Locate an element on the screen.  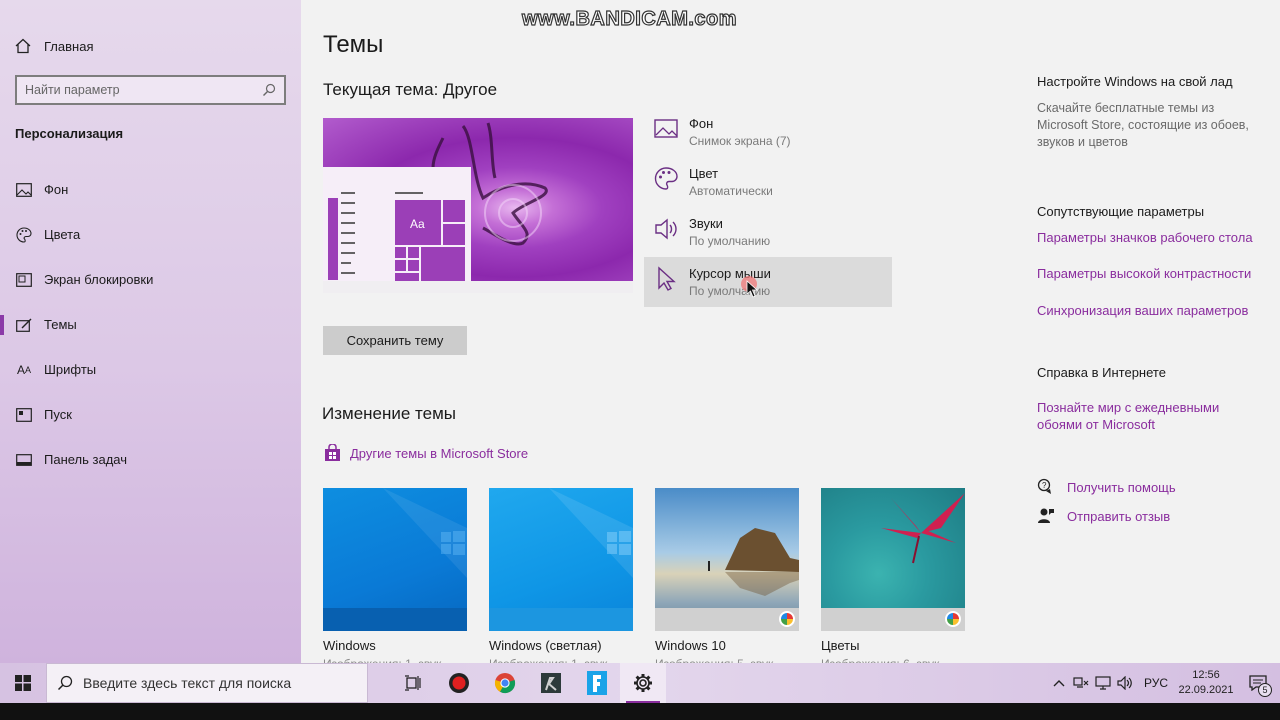
related-heading: Сопутствующие параметры is located at coordinates (1121, 211).